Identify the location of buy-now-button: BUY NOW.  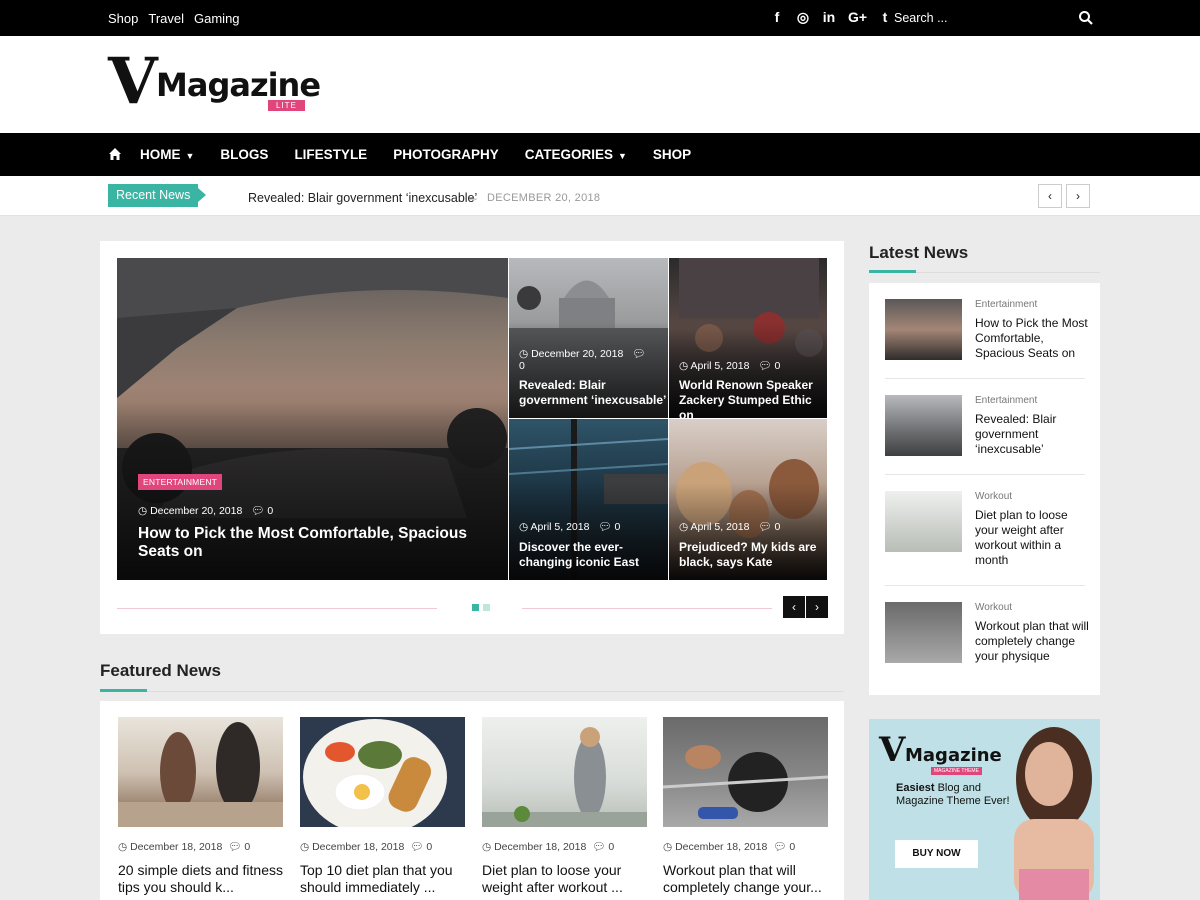
(936, 854).